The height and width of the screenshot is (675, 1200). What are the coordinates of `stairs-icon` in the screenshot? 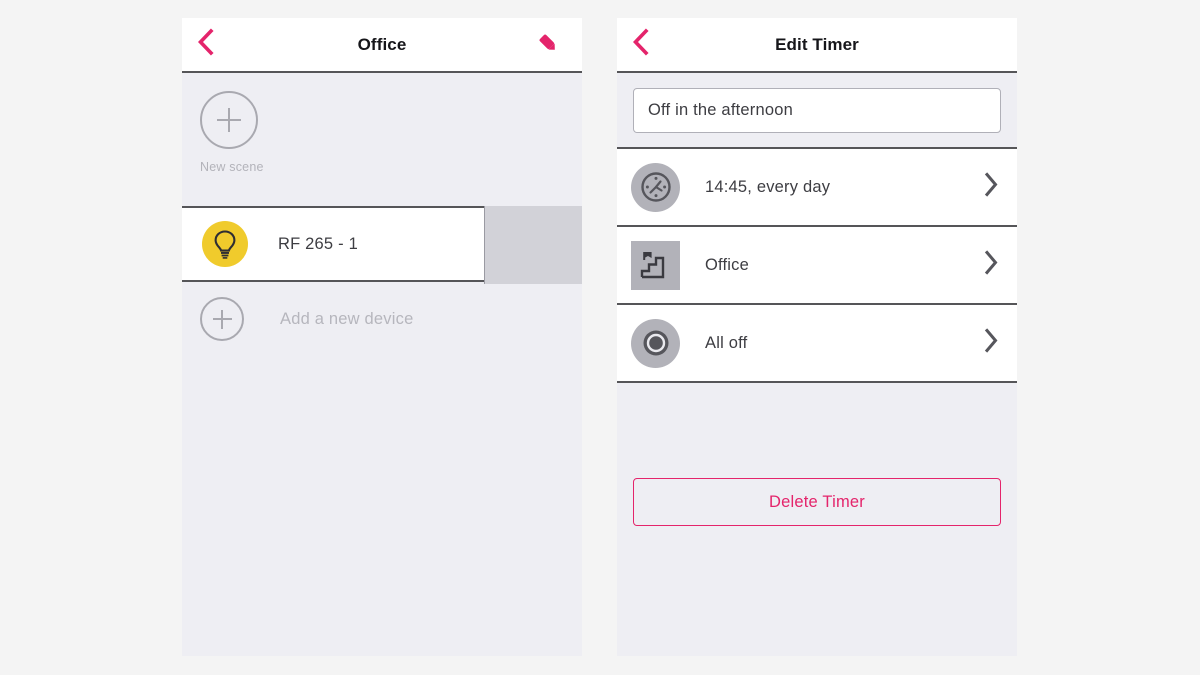 It's located at (655, 265).